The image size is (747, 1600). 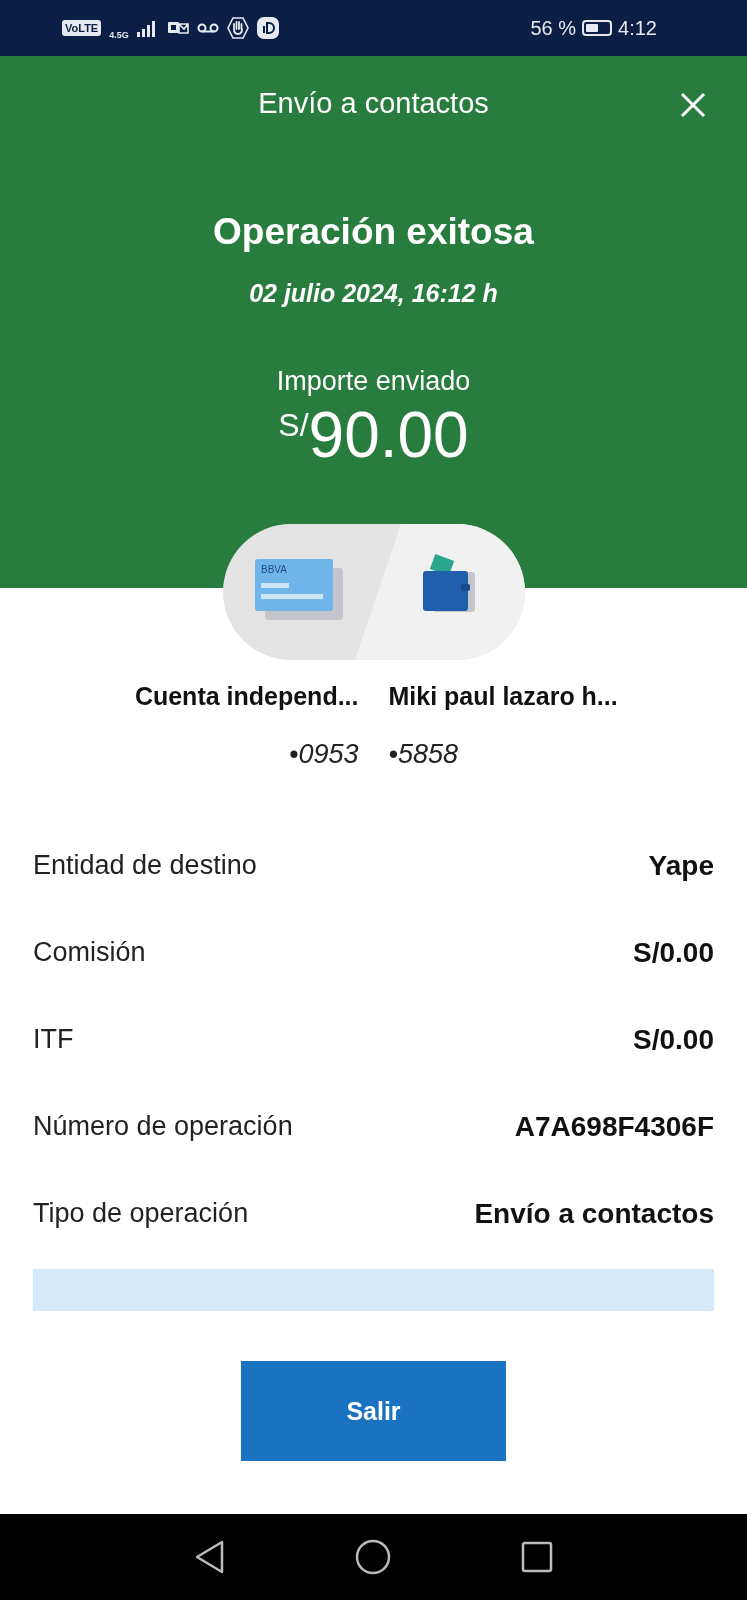 I want to click on network-type: 4.5G, so click(x=119, y=35).